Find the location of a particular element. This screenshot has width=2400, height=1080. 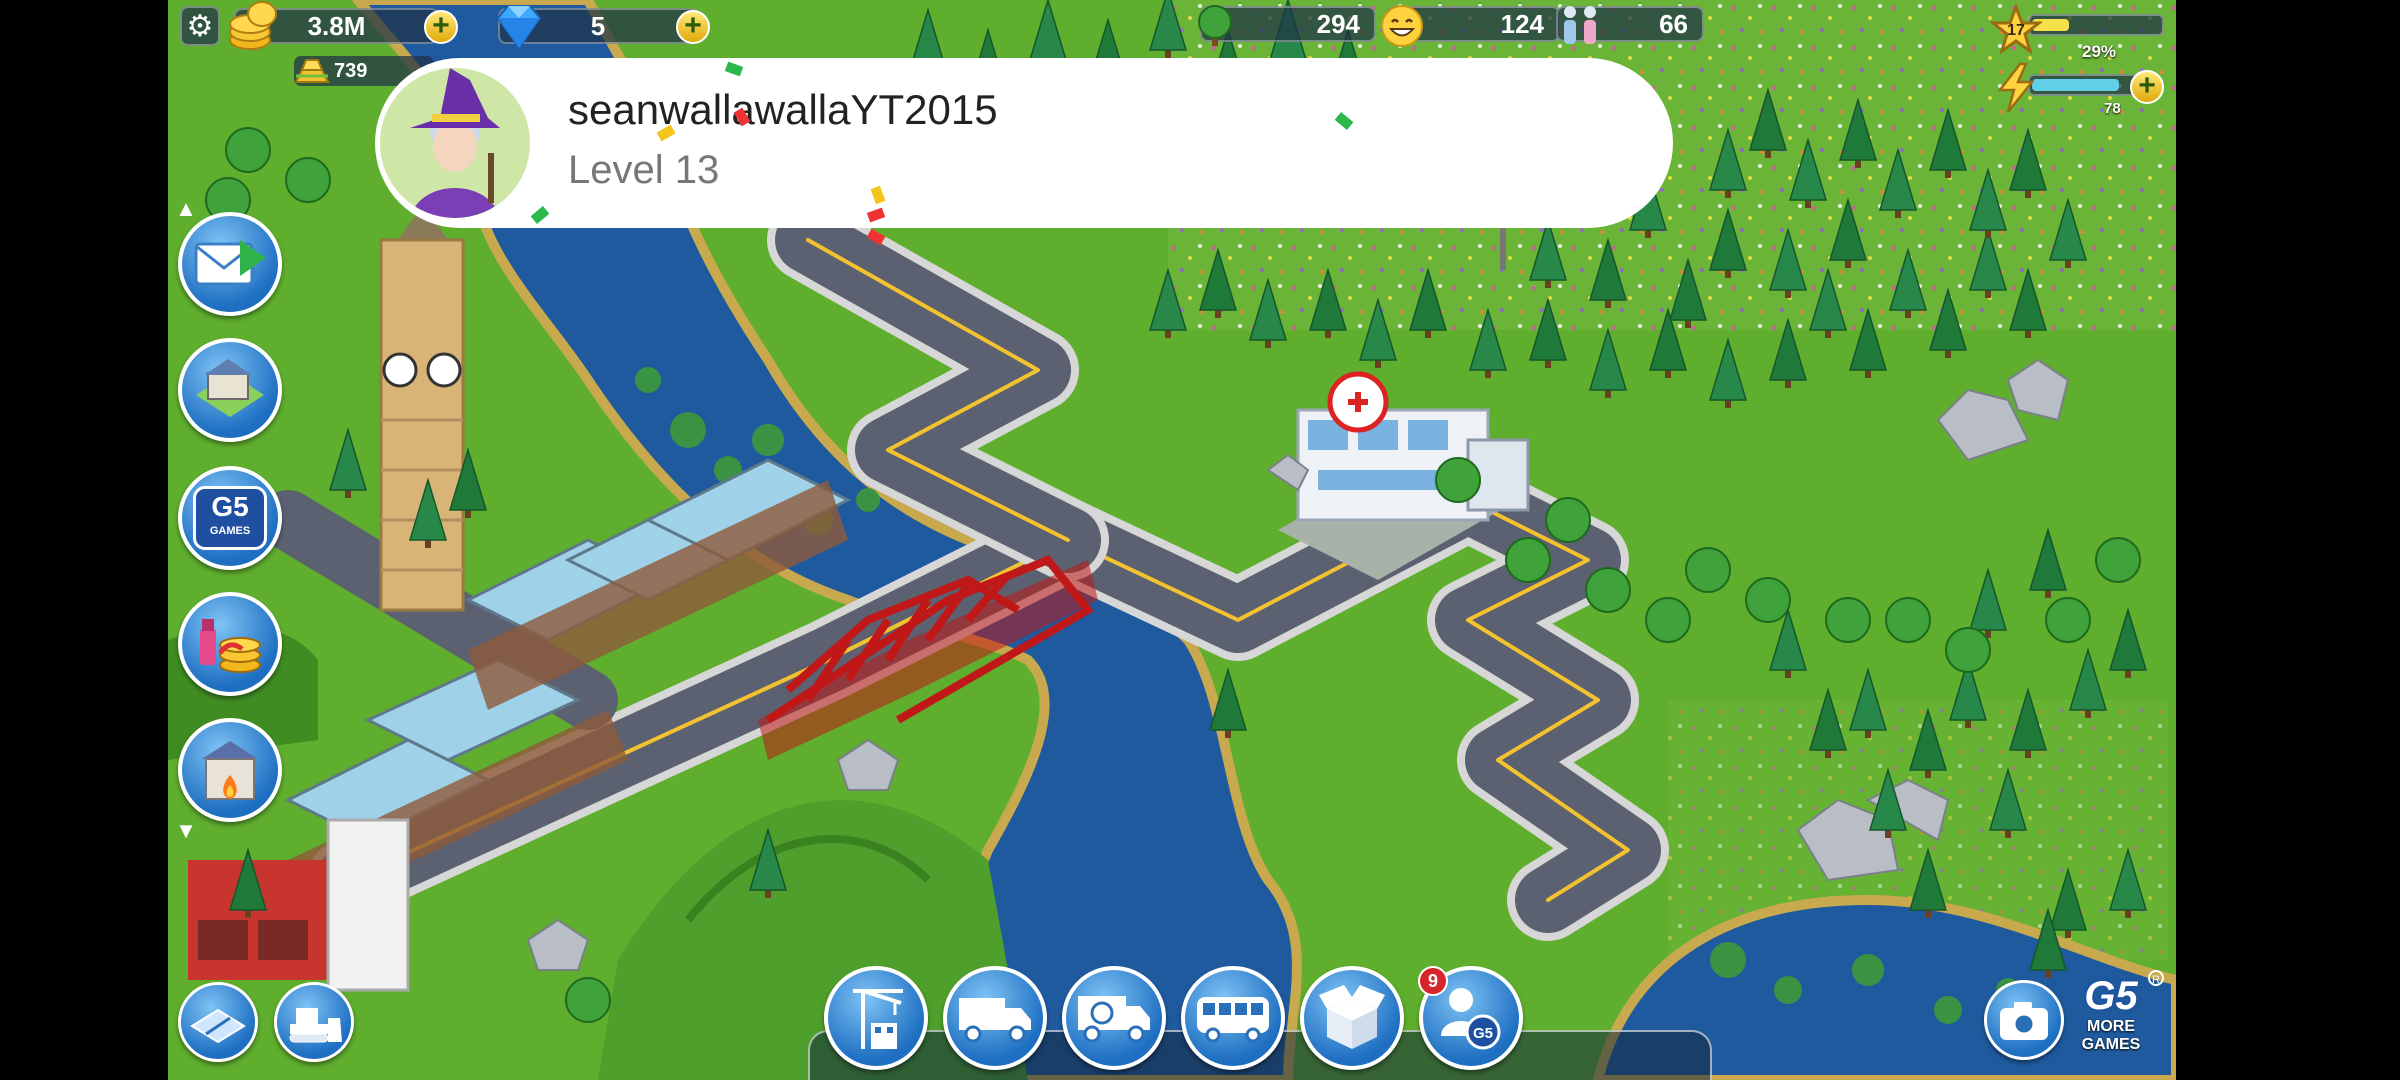

add-coins-button: + is located at coordinates (441, 27).